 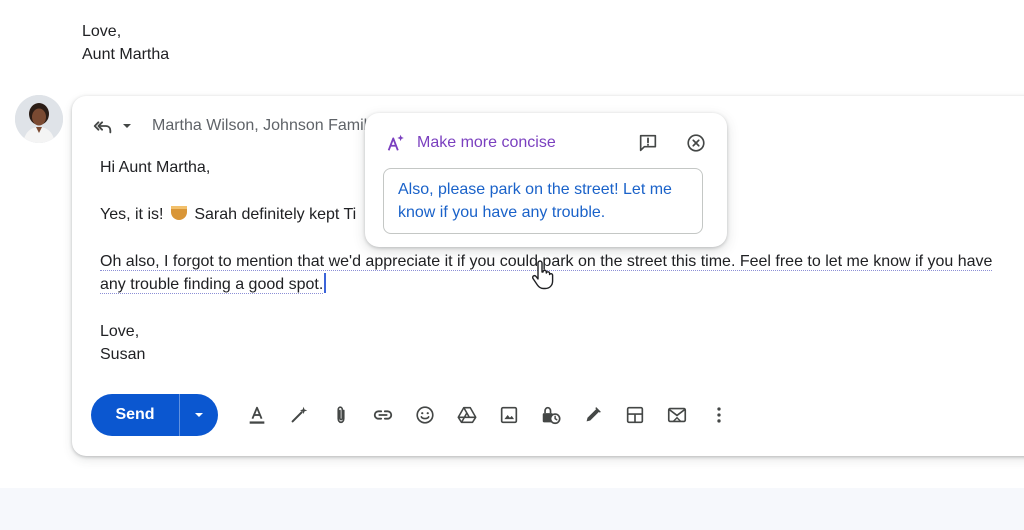 I want to click on insert-link-button, so click(x=383, y=415).